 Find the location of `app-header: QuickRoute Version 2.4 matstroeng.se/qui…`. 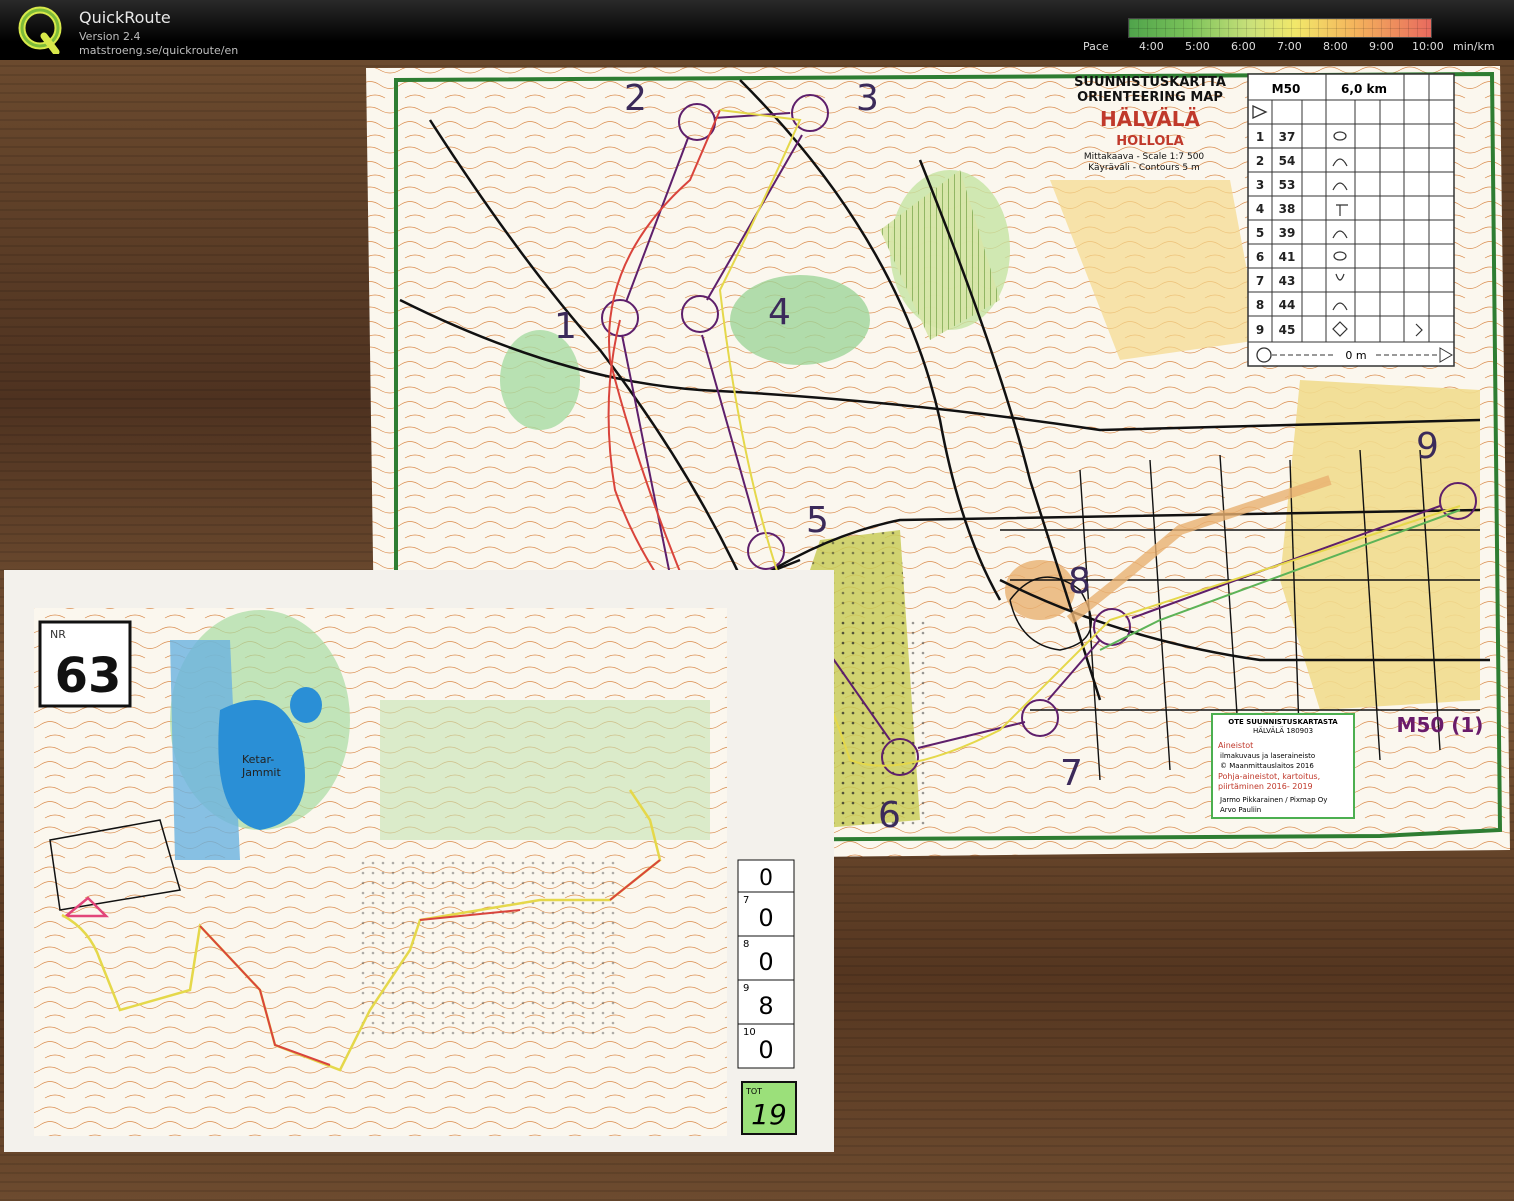

app-header: QuickRoute Version 2.4 matstroeng.se/qui… is located at coordinates (757, 30).